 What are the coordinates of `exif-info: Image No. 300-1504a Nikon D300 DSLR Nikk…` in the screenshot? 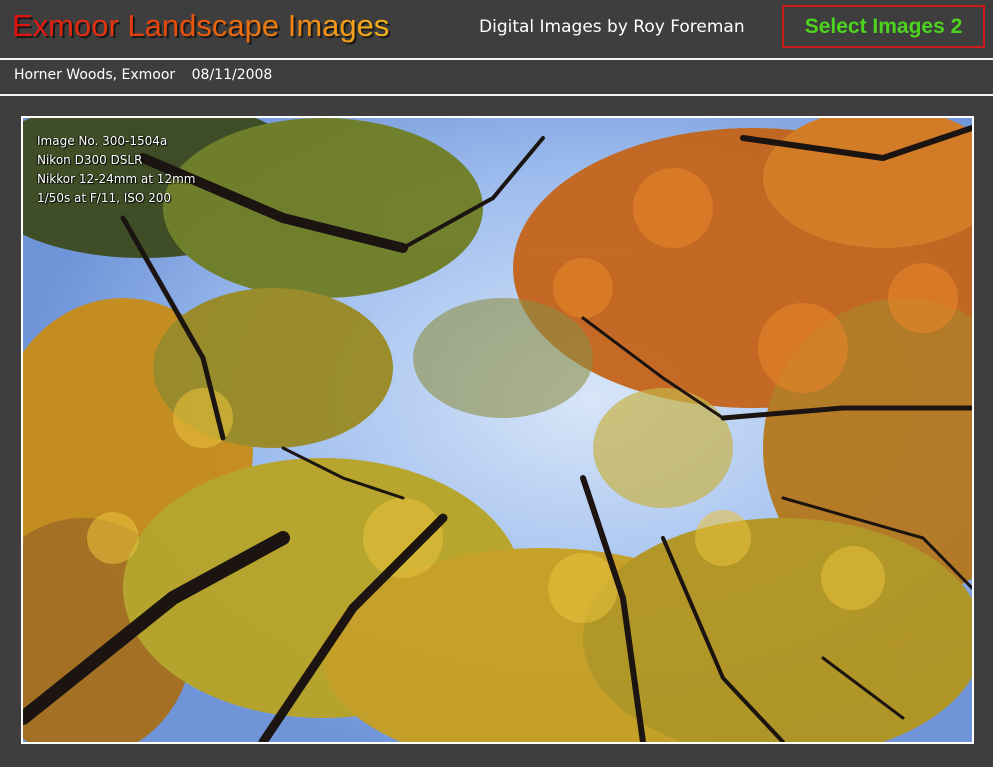 It's located at (116, 170).